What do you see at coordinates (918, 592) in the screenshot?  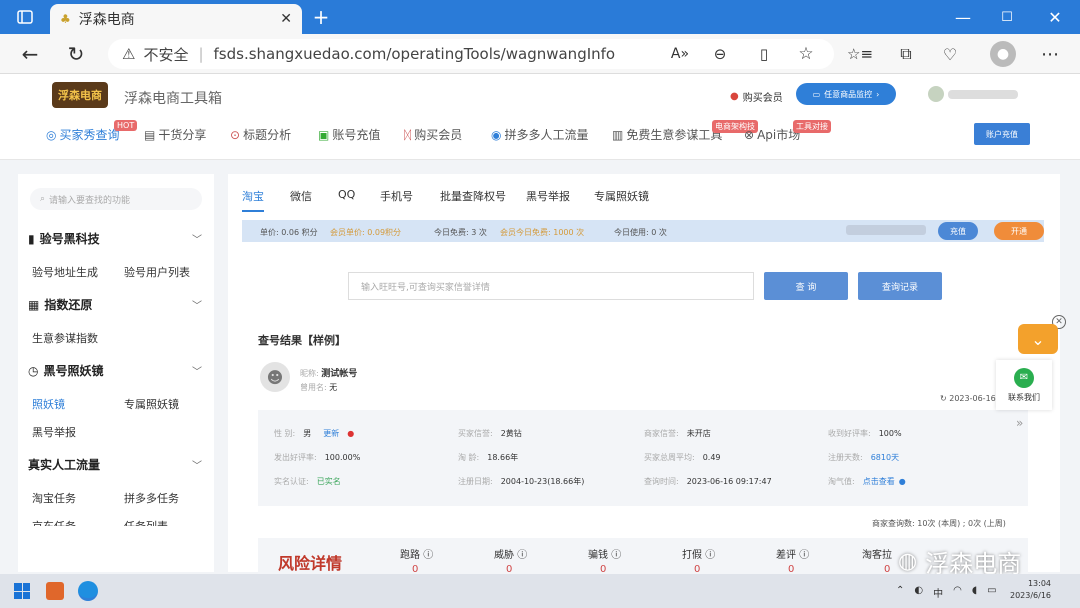 I see `qq-icon: ◐` at bounding box center [918, 592].